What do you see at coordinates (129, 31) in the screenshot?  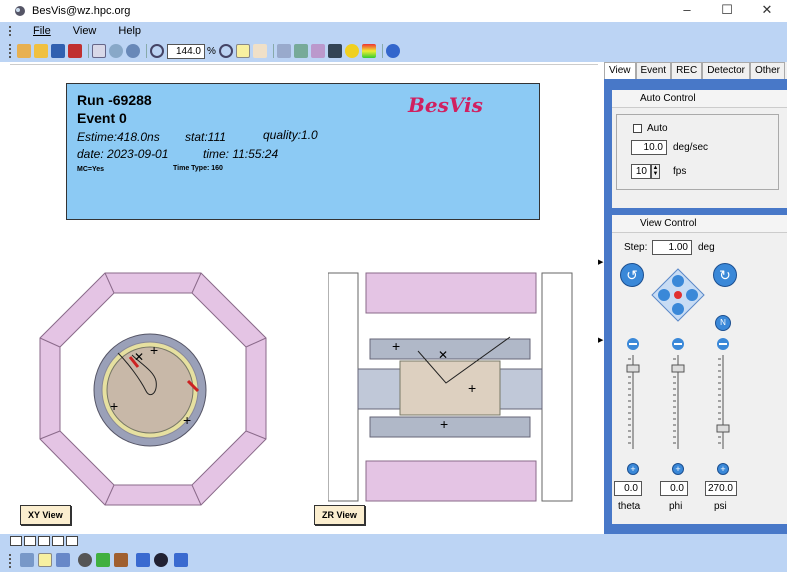 I see `menu-help: Help` at bounding box center [129, 31].